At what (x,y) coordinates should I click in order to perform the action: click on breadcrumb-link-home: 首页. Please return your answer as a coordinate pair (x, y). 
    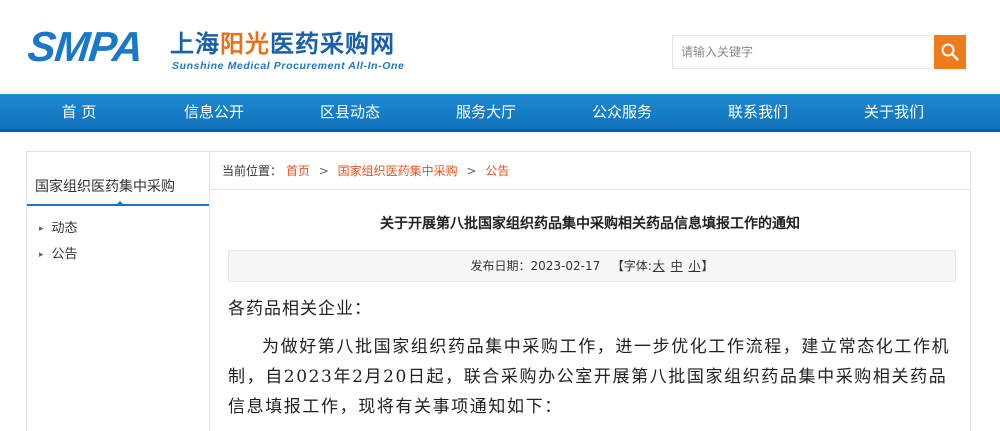
    Looking at the image, I should click on (298, 171).